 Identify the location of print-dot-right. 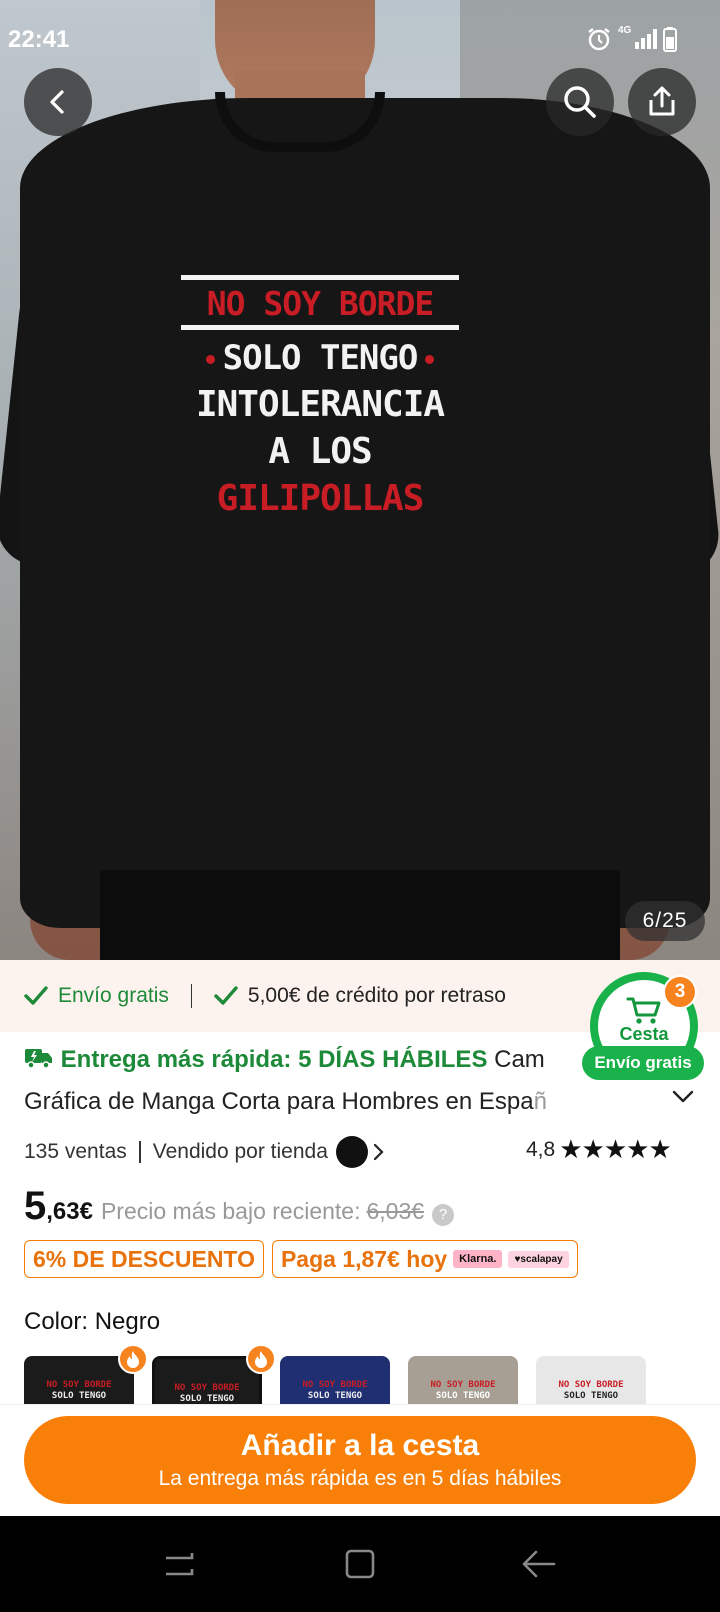
(430, 359).